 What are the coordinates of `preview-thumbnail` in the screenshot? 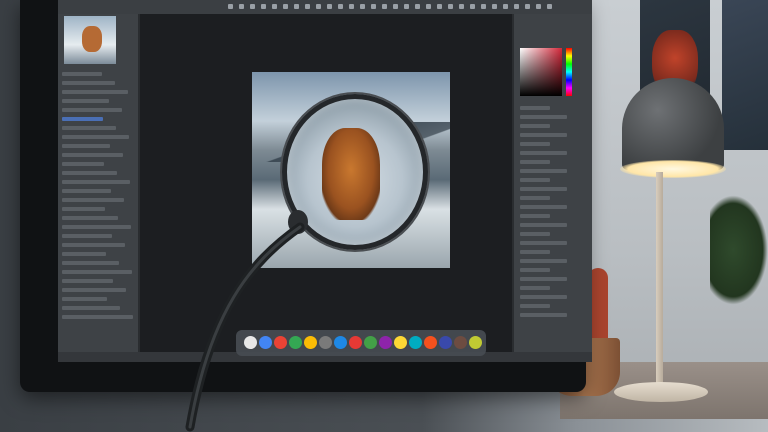 It's located at (90, 40).